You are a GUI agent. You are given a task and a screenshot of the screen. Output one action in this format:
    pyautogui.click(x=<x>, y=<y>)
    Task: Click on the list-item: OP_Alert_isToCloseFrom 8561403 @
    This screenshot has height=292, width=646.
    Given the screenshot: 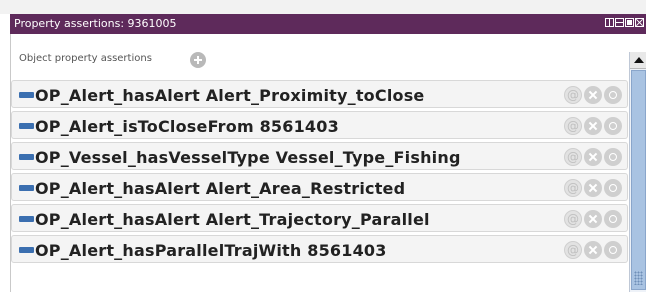 What is the action you would take?
    pyautogui.click(x=319, y=125)
    